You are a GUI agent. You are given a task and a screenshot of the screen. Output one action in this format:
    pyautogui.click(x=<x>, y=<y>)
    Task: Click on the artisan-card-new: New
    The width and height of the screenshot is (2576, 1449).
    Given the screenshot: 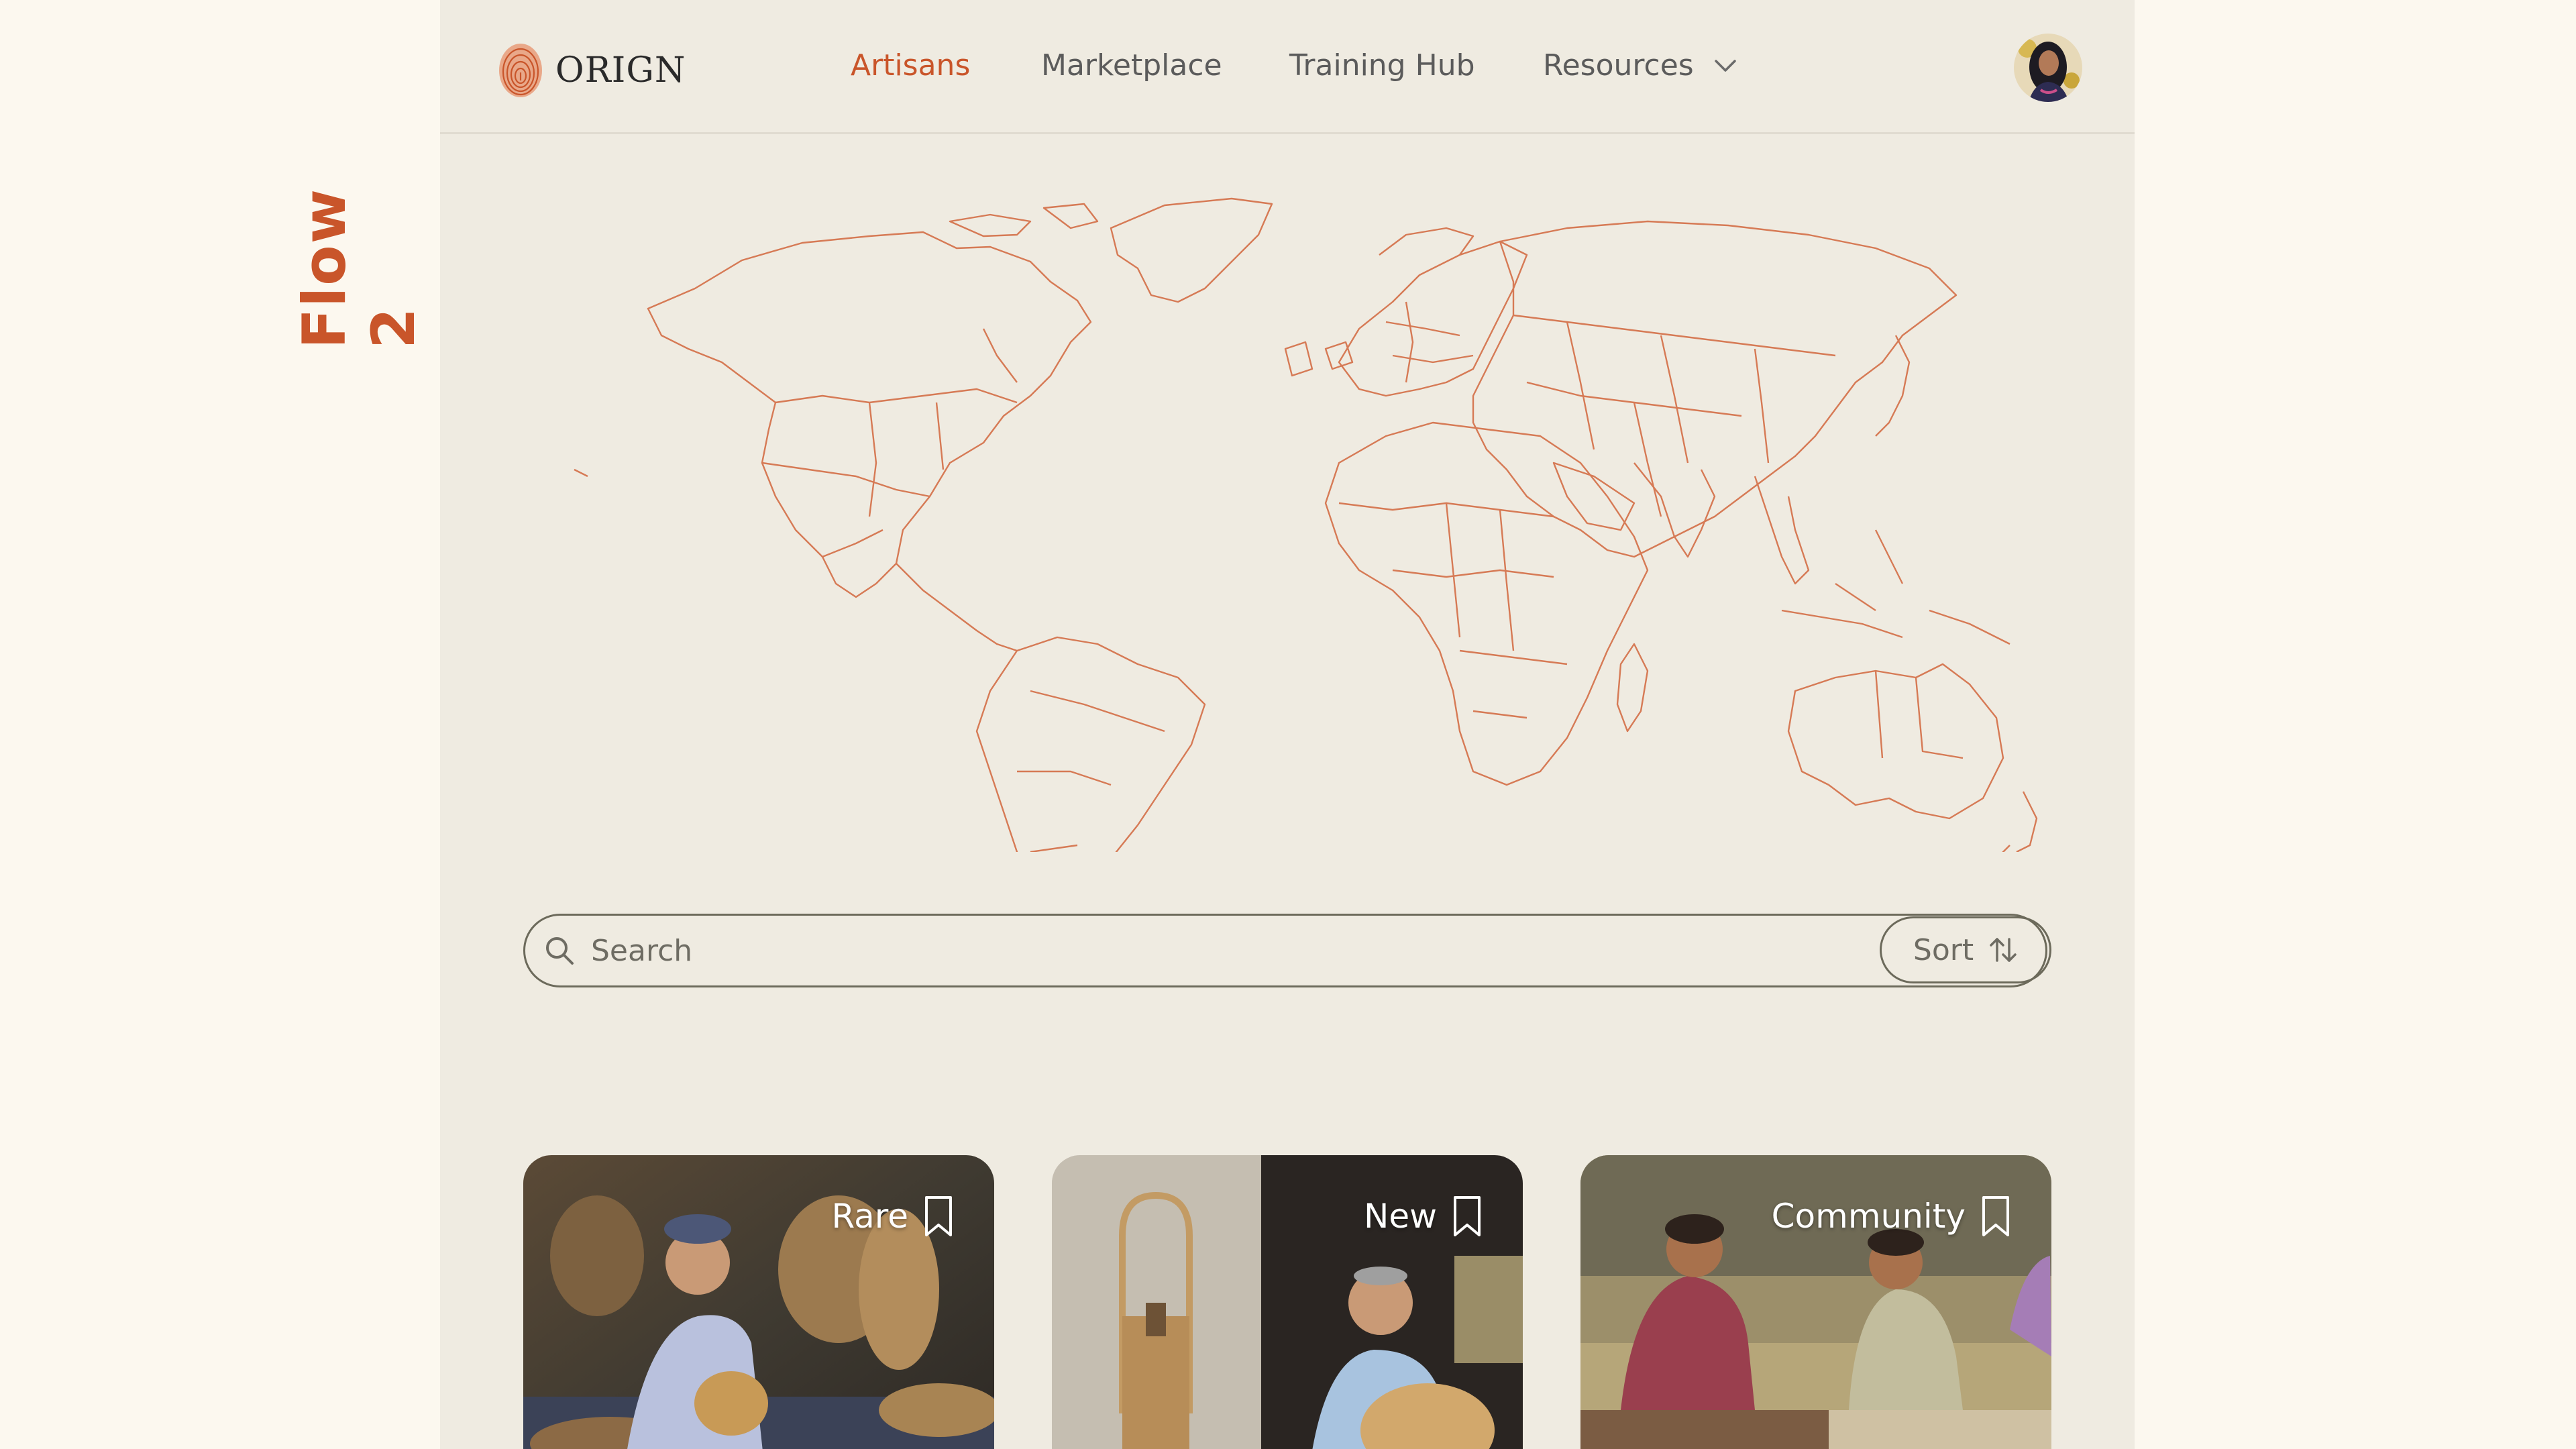 What is the action you would take?
    pyautogui.click(x=1287, y=1302)
    